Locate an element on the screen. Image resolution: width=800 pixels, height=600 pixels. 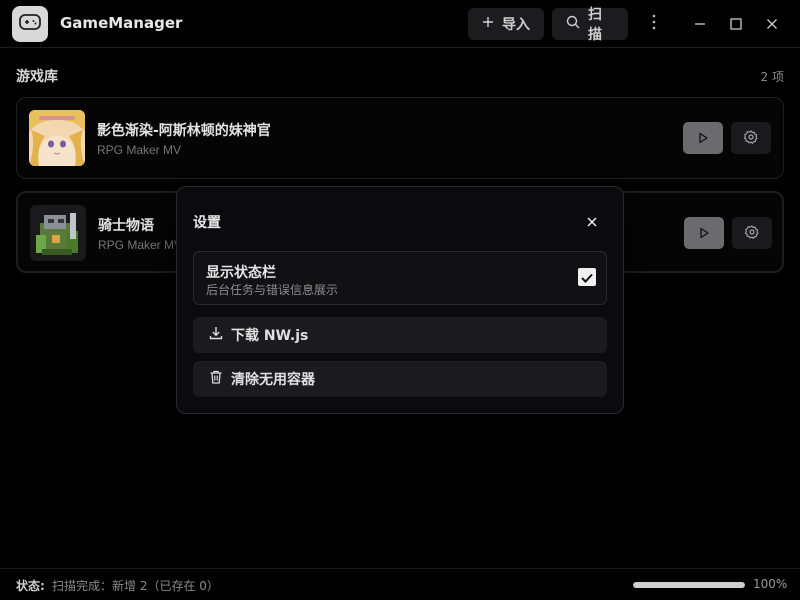
game-title: 骑士物语 is located at coordinates (126, 226).